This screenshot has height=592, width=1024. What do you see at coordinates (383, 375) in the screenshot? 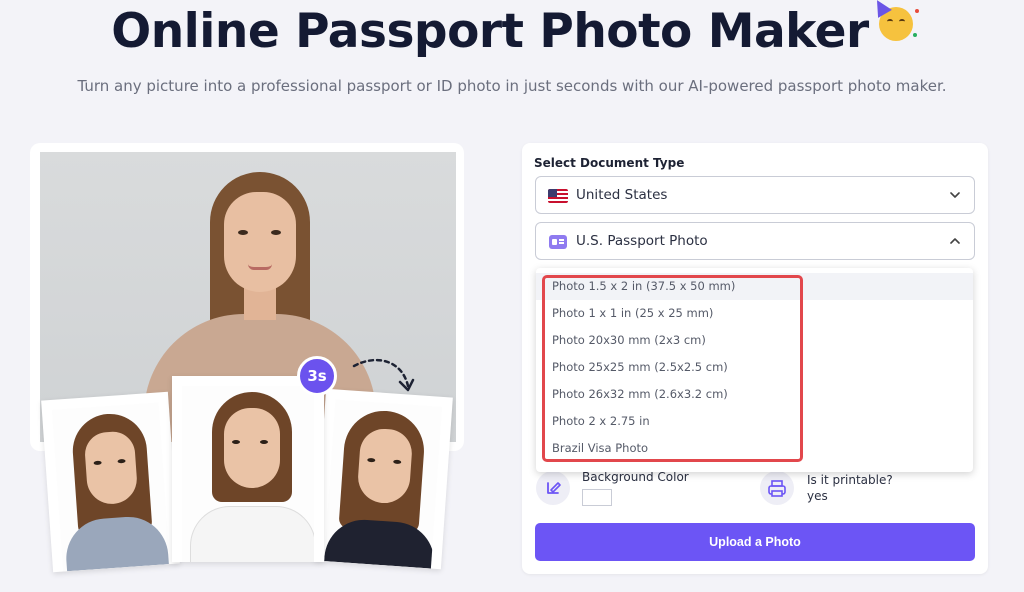
I see `curved-arrow-icon` at bounding box center [383, 375].